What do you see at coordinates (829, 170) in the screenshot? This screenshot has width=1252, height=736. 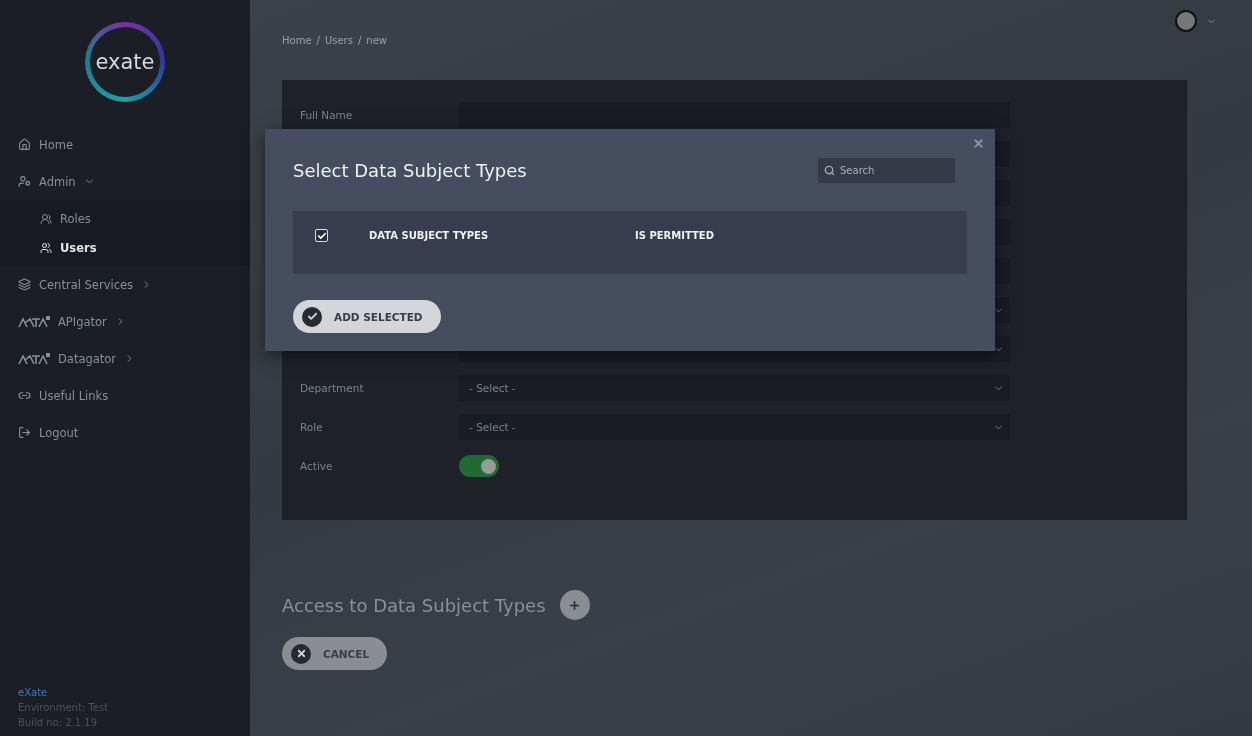 I see `search-icon` at bounding box center [829, 170].